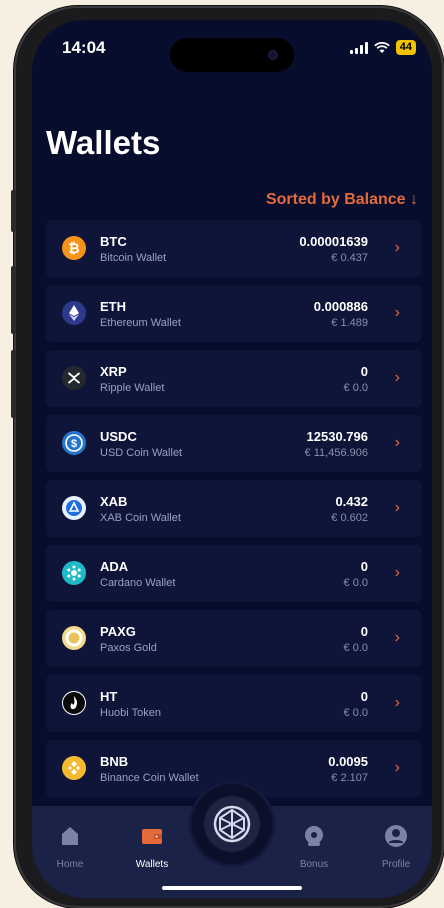 This screenshot has width=444, height=908. What do you see at coordinates (138, 583) in the screenshot?
I see `wallet-name: Cardano Wallet` at bounding box center [138, 583].